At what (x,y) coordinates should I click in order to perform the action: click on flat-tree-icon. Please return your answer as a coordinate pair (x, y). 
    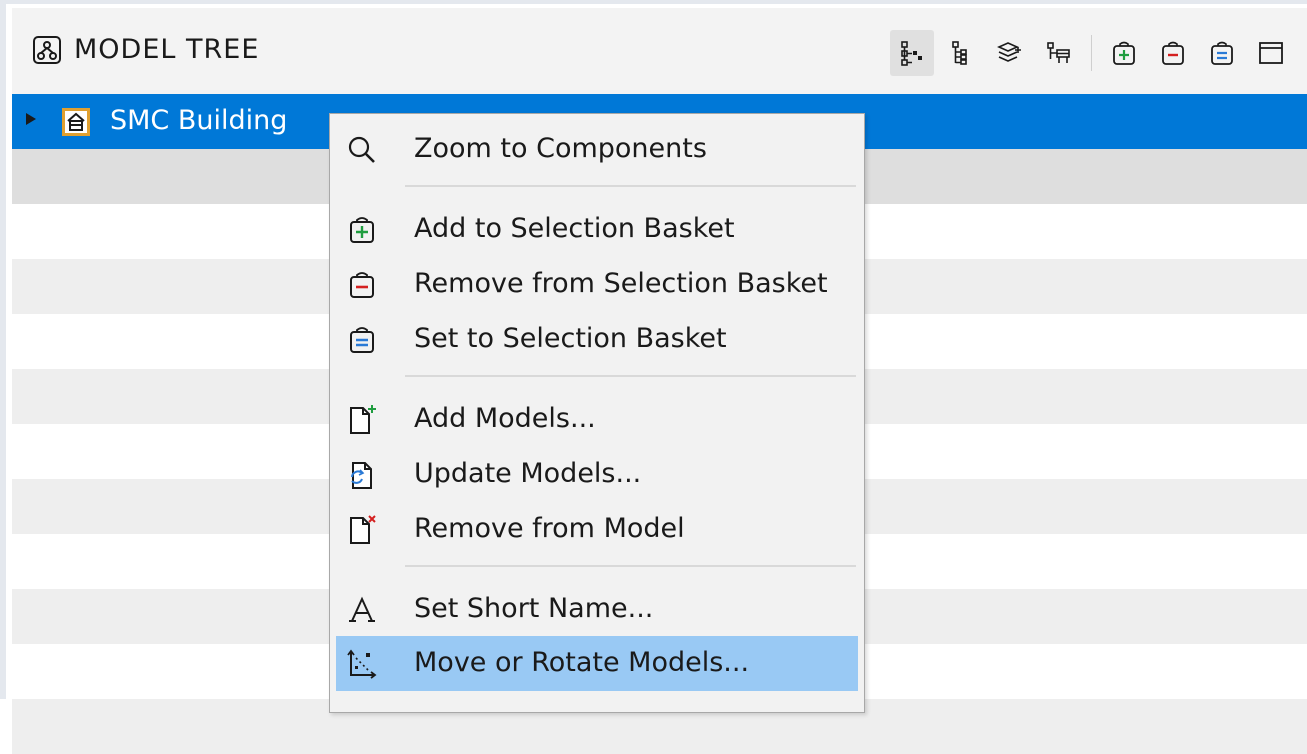
    Looking at the image, I should click on (959, 53).